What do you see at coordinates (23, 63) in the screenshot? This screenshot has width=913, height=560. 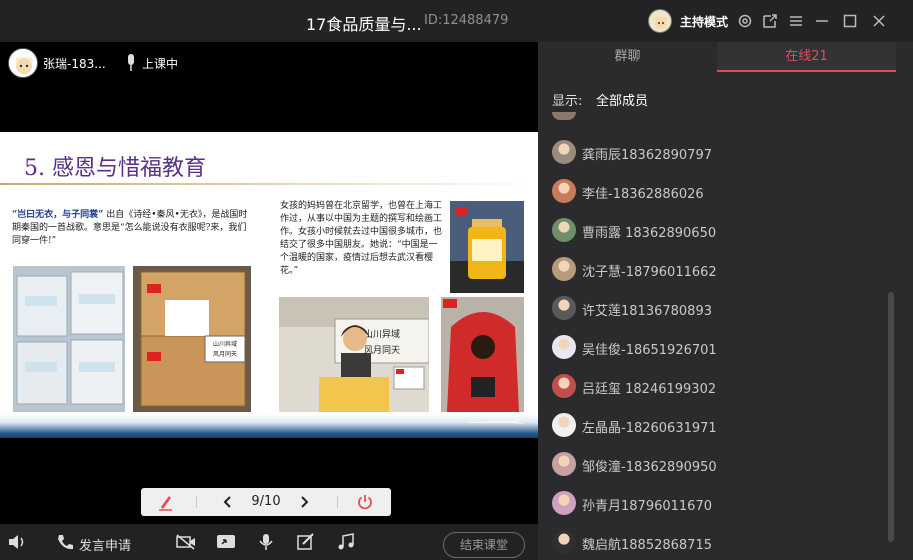 I see `presenter-avatar` at bounding box center [23, 63].